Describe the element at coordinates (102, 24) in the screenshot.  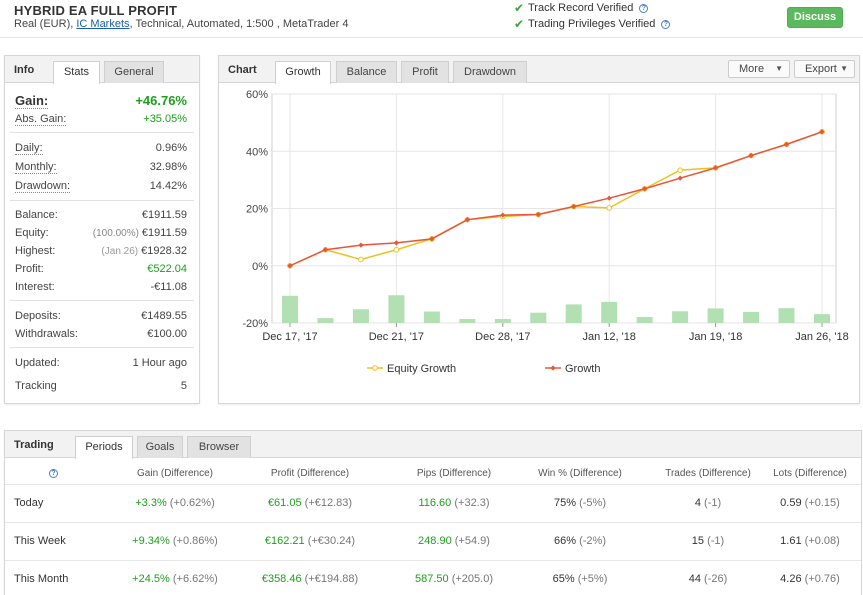
I see `broker-link: IC Markets` at that location.